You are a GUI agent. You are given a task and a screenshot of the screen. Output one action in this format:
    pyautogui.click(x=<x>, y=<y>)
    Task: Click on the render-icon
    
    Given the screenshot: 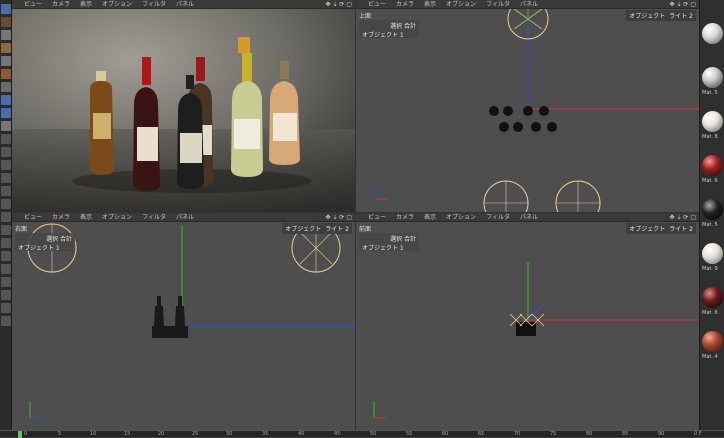 What is the action you would take?
    pyautogui.click(x=6, y=139)
    